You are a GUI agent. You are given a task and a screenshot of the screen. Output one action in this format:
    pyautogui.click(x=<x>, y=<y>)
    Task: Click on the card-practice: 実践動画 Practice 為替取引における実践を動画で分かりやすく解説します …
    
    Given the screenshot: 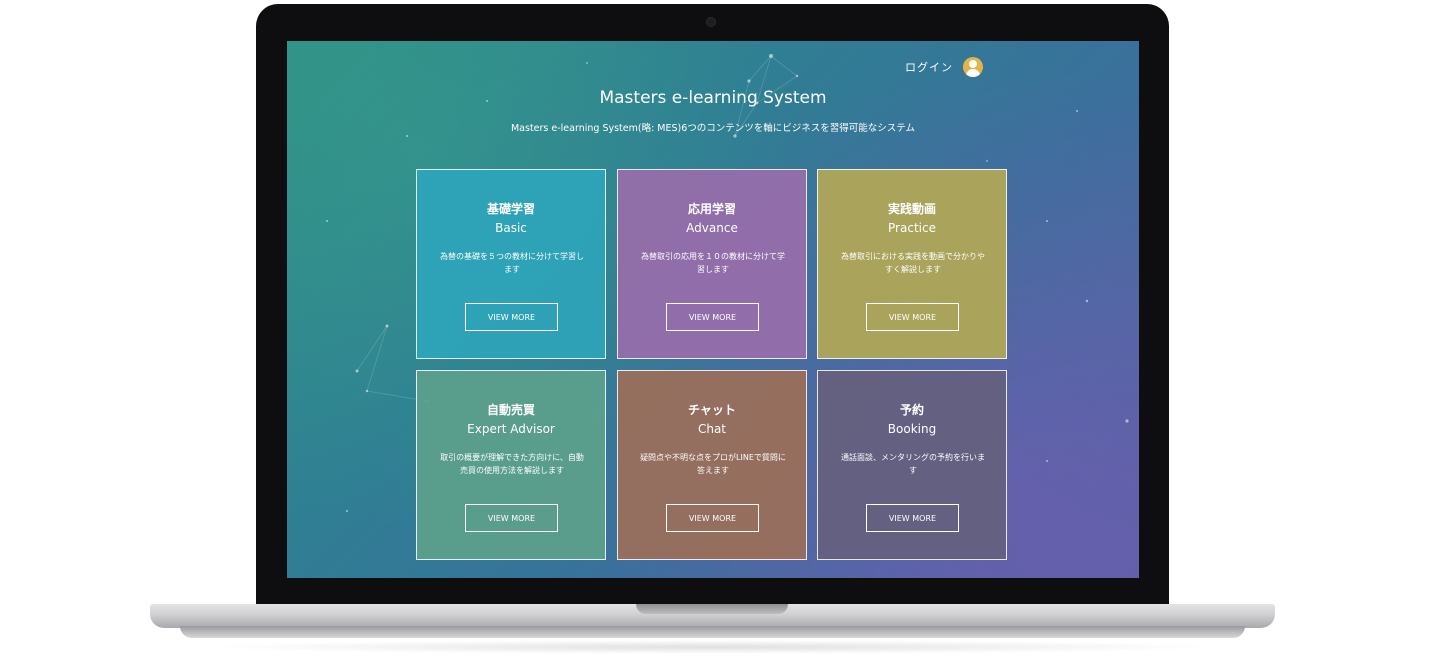 What is the action you would take?
    pyautogui.click(x=912, y=264)
    